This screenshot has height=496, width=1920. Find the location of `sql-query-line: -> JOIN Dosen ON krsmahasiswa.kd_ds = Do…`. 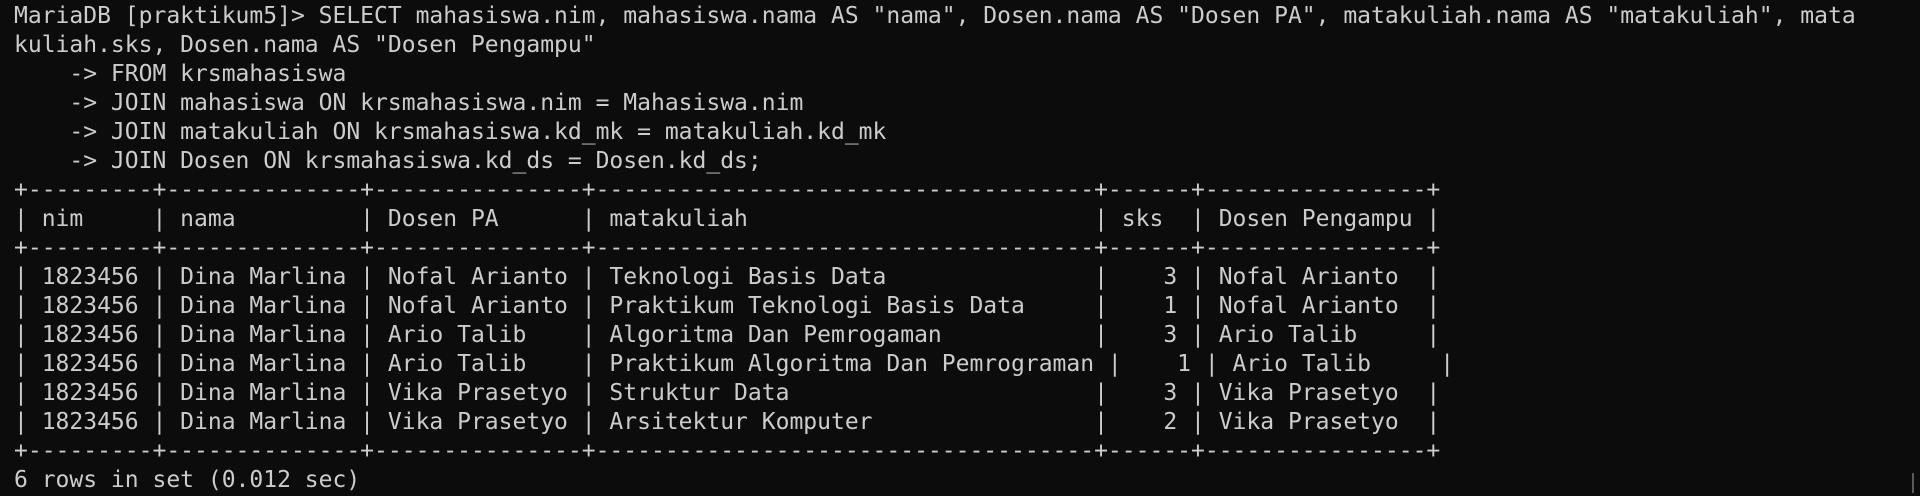

sql-query-line: -> JOIN Dosen ON krsmahasiswa.kd_ds = Do… is located at coordinates (388, 161).